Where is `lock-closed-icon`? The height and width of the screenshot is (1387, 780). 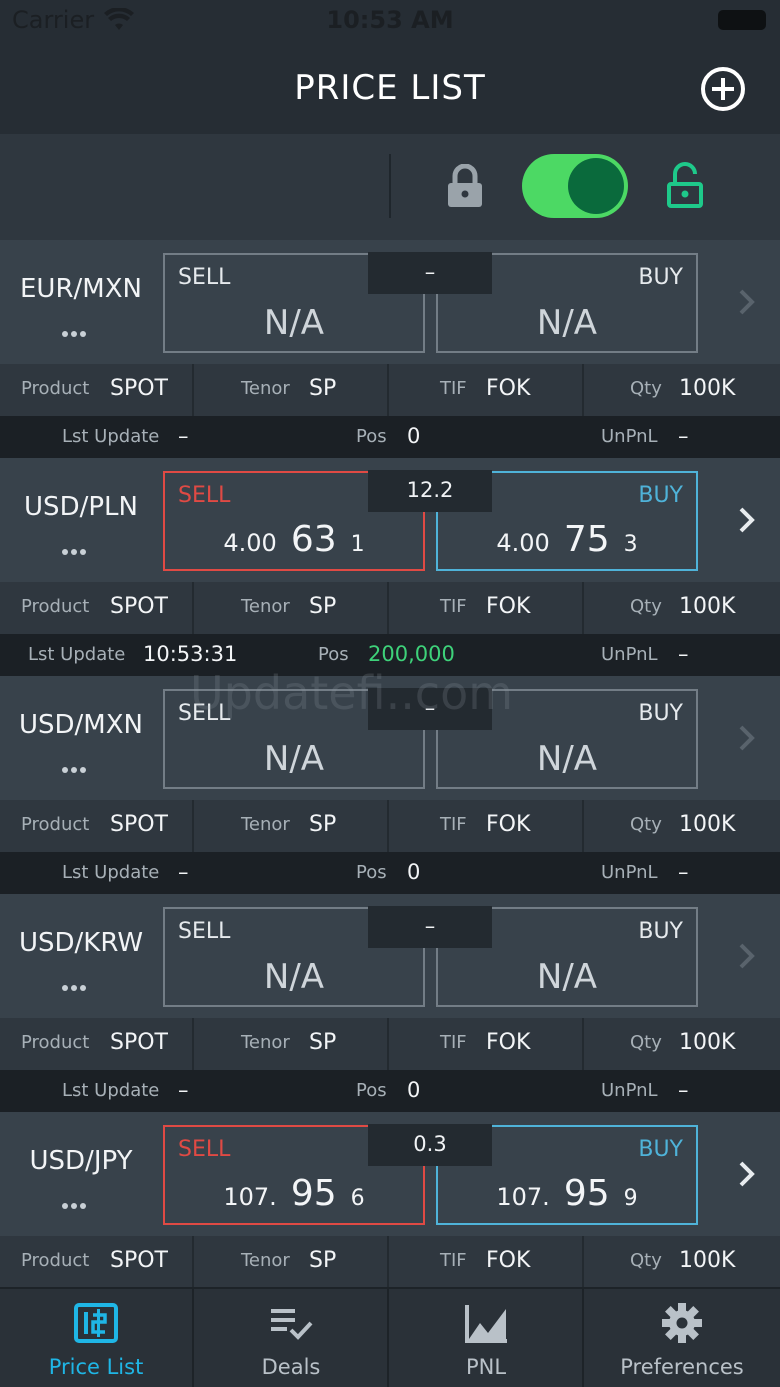
lock-closed-icon is located at coordinates (465, 186).